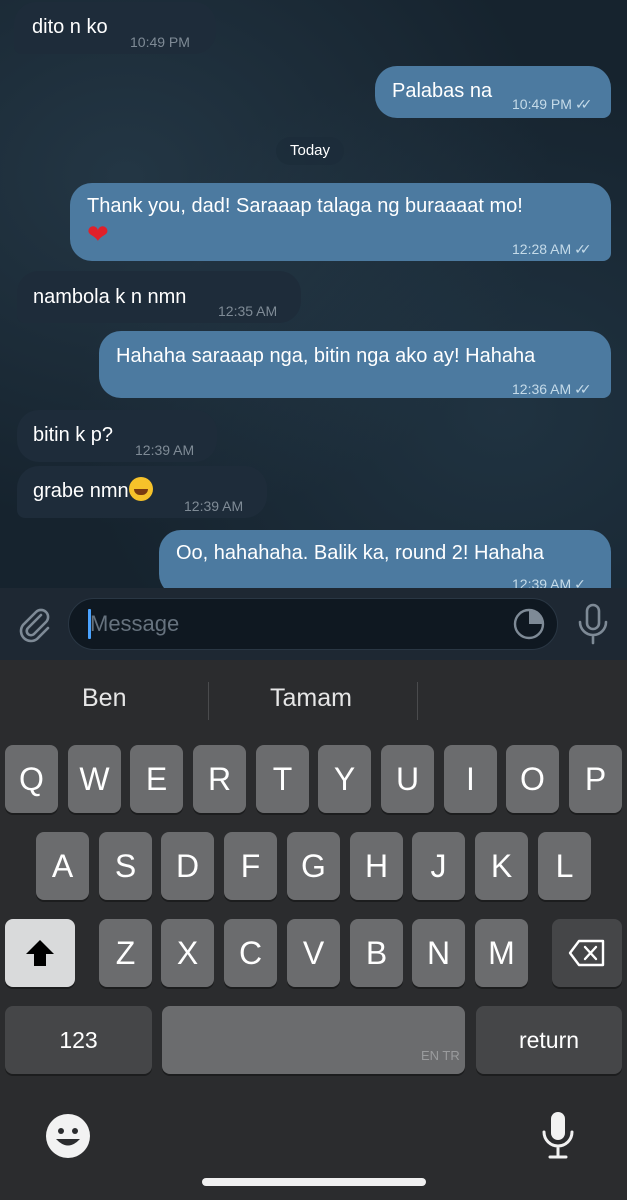 This screenshot has height=1200, width=627. I want to click on key-a: A, so click(62, 866).